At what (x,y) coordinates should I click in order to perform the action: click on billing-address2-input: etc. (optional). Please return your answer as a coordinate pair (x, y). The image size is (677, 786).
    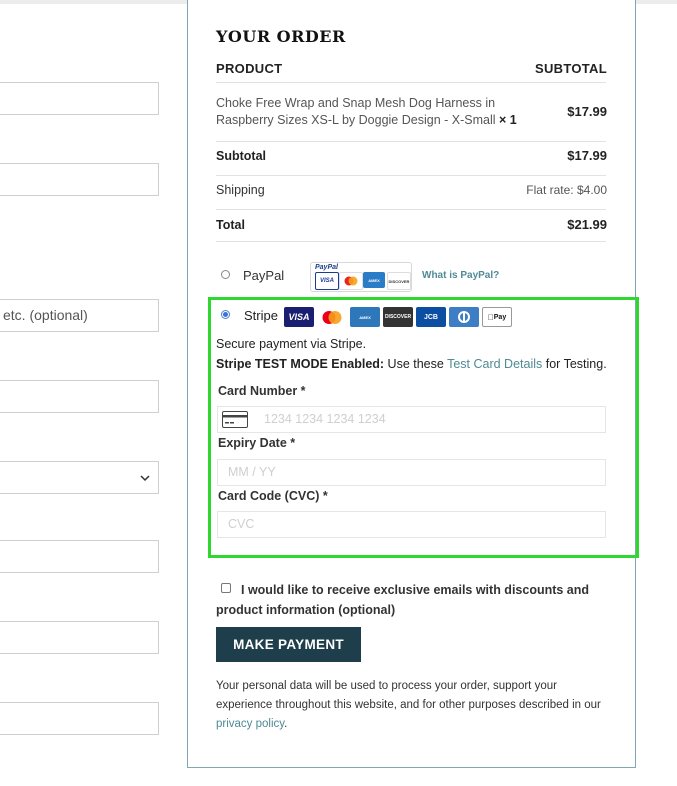
    Looking at the image, I should click on (79, 315).